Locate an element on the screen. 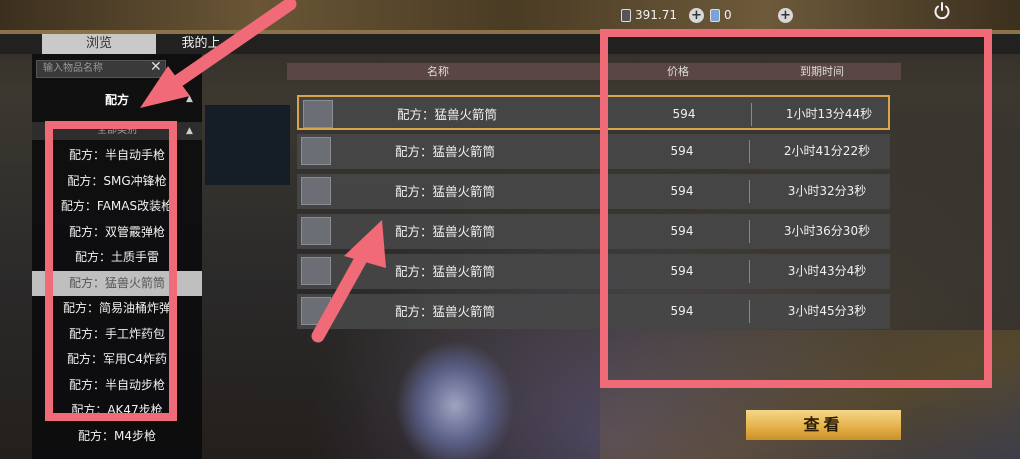 The image size is (1020, 459). add-currency-button: + is located at coordinates (696, 15).